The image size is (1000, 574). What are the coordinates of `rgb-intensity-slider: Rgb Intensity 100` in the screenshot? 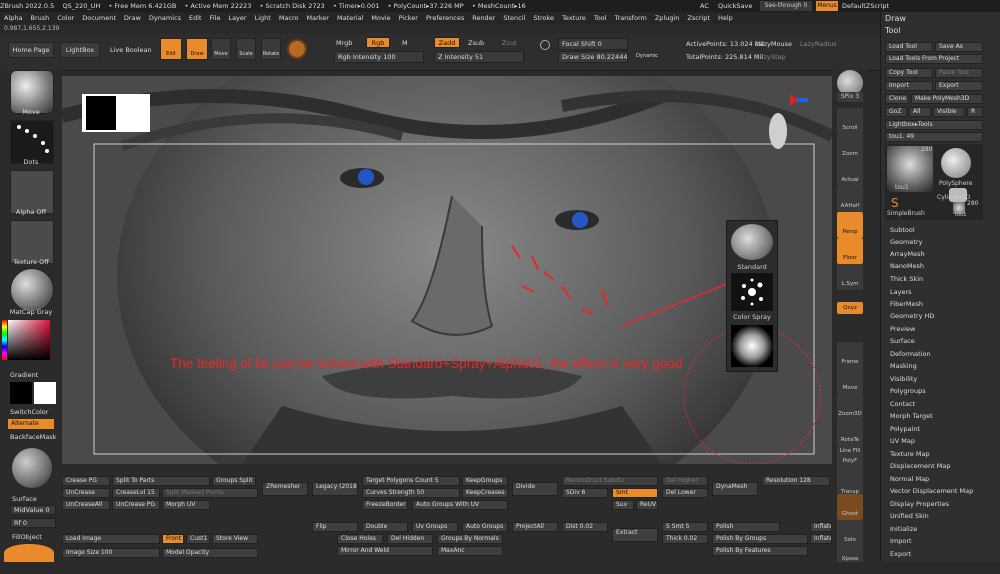 It's located at (379, 57).